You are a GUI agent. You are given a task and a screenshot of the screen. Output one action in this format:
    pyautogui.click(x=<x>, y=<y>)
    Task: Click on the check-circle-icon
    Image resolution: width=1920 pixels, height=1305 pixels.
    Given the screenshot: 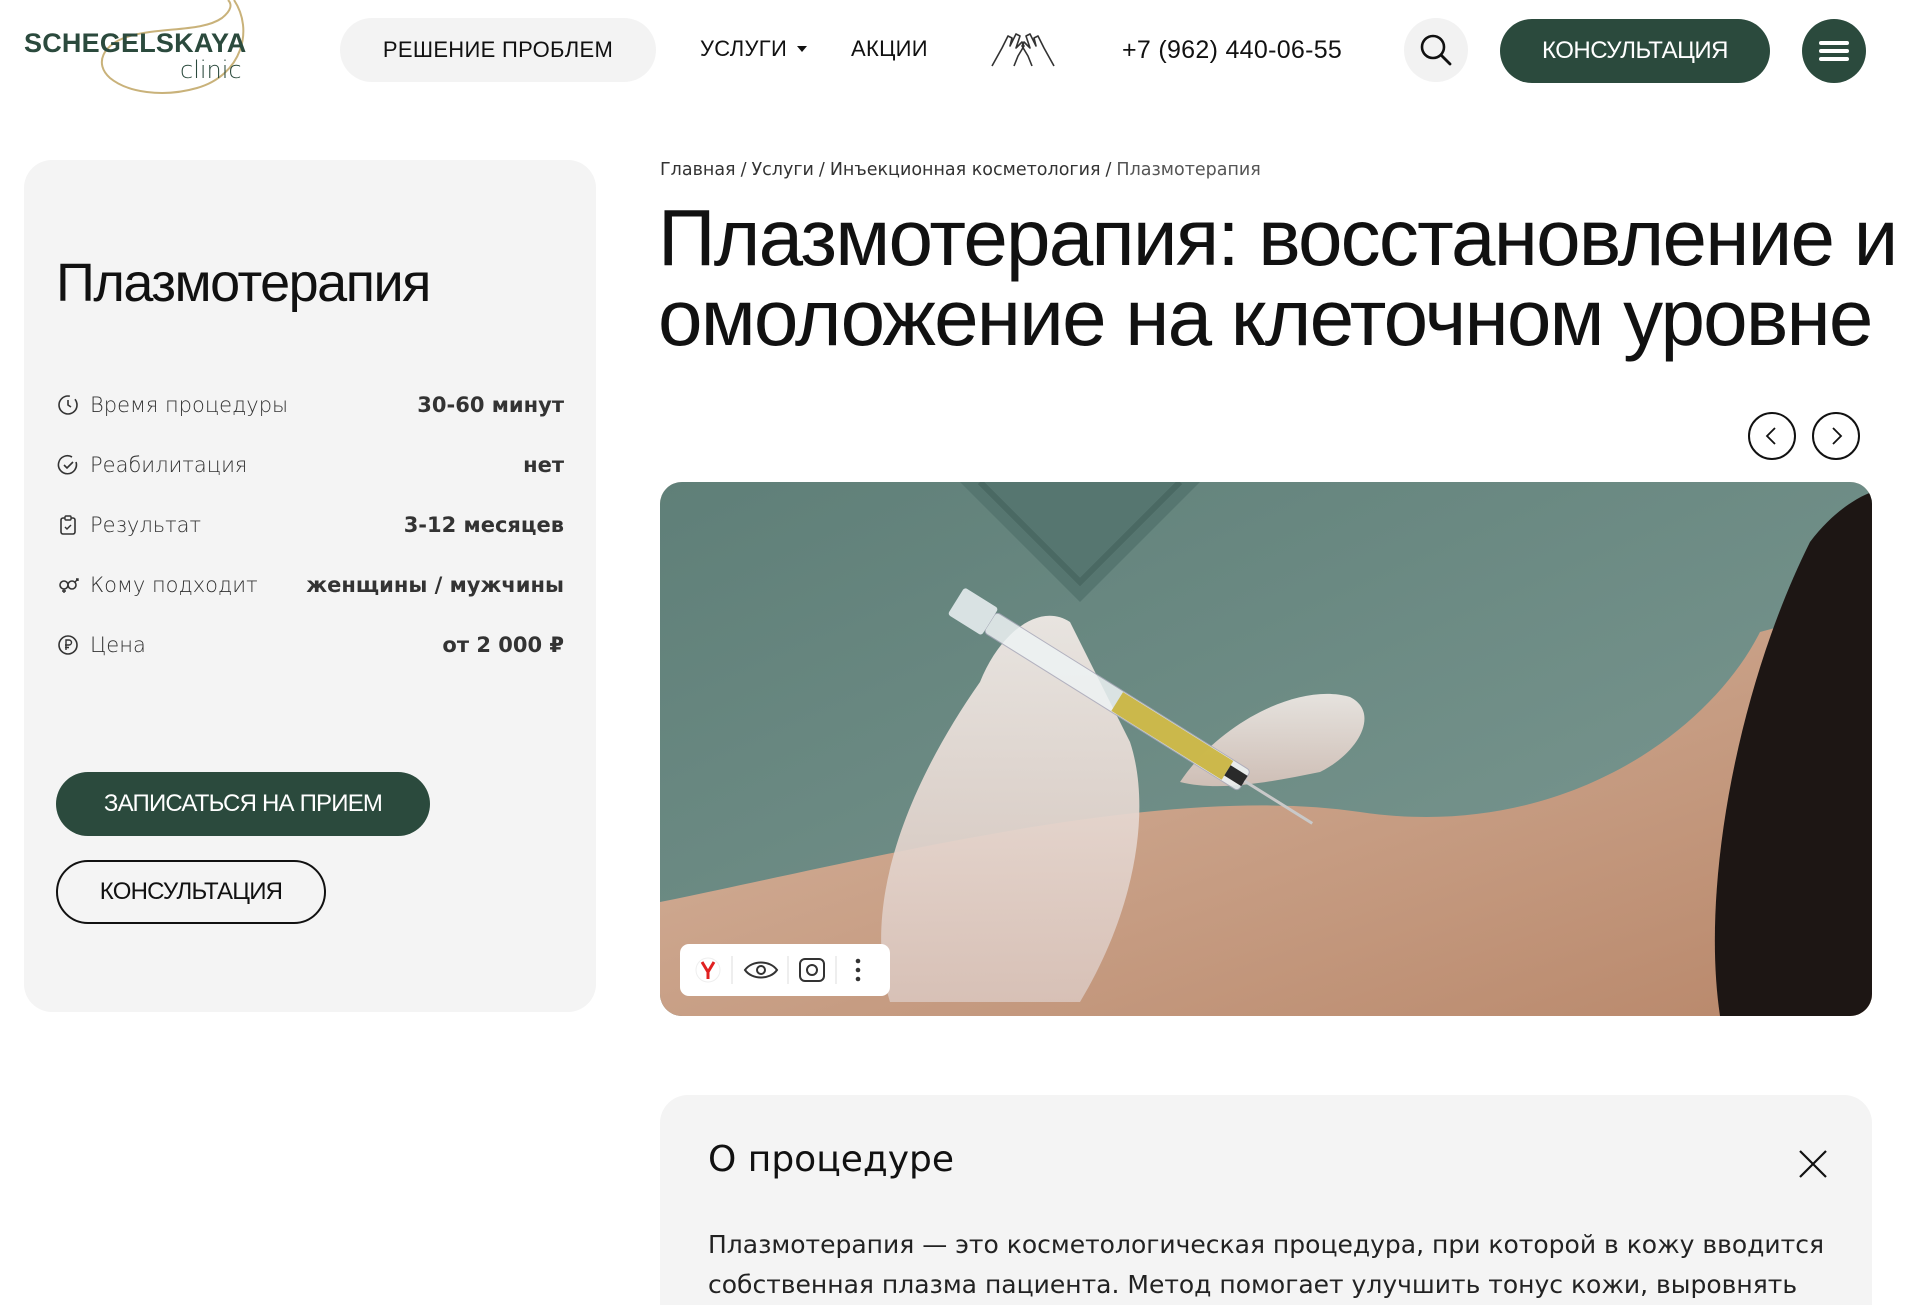 What is the action you would take?
    pyautogui.click(x=68, y=465)
    